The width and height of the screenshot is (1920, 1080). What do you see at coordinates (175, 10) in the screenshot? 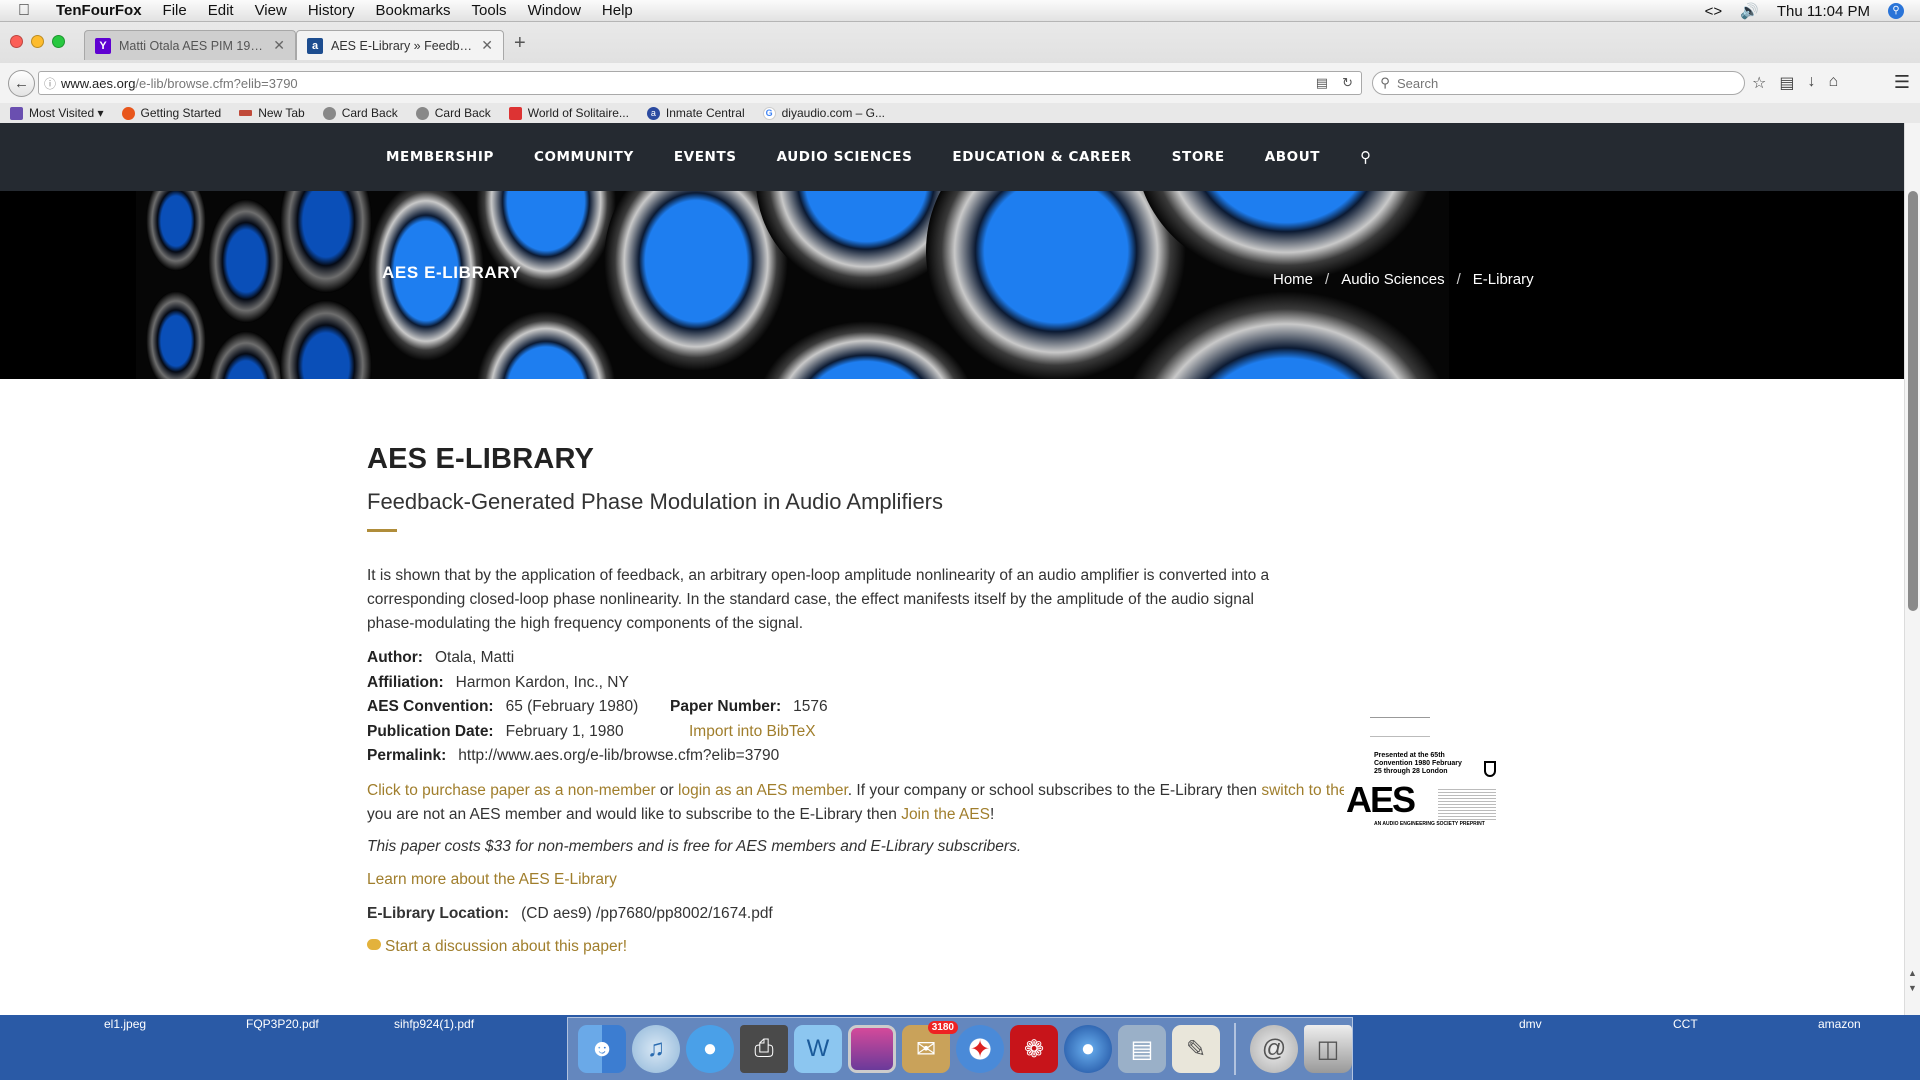
I see `menu-file: File` at bounding box center [175, 10].